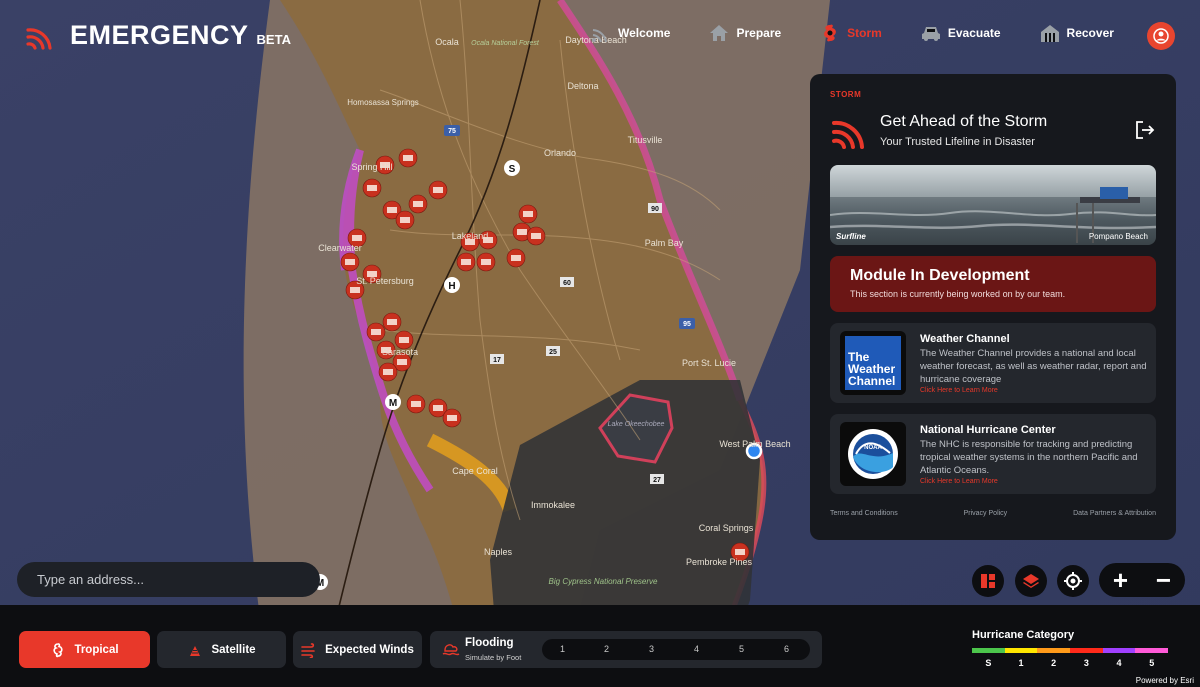 The width and height of the screenshot is (1200, 687). Describe the element at coordinates (221, 649) in the screenshot. I see `layer-satellite-button: Satellite` at that location.